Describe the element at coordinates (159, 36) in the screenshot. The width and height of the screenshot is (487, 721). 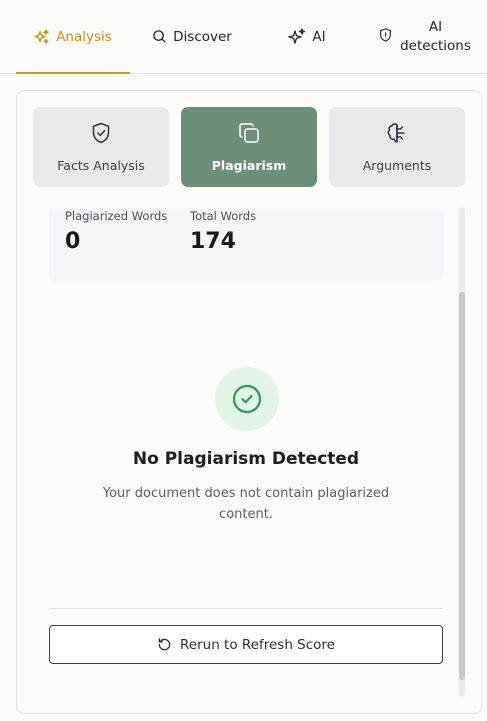
I see `search-icon` at that location.